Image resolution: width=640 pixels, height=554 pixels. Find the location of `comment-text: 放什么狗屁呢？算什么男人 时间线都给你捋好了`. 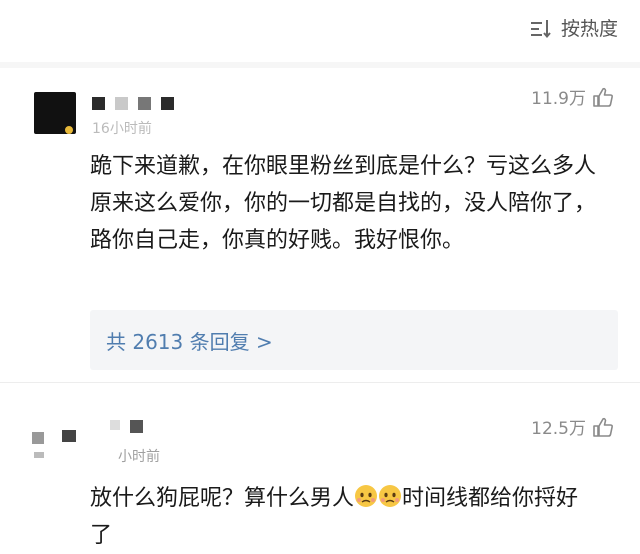

comment-text: 放什么狗屁呢？算什么男人 时间线都给你捋好了 is located at coordinates (345, 517).